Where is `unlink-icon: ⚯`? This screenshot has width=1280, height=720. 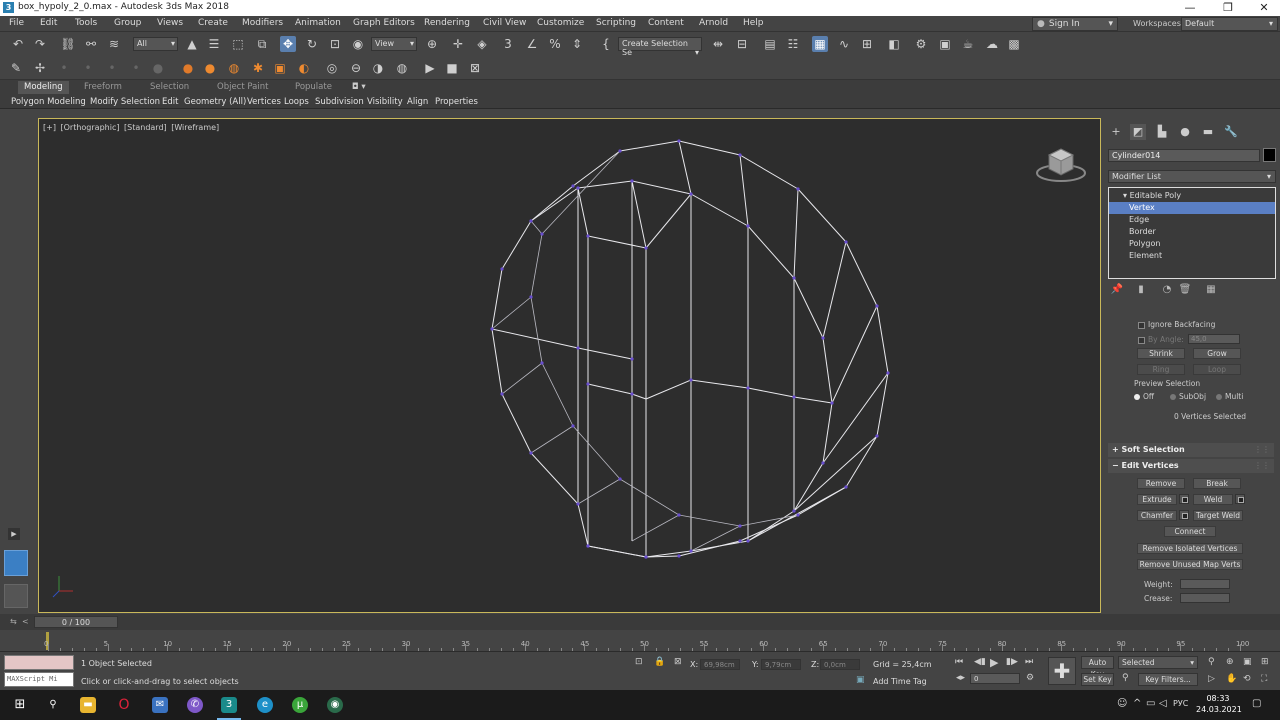
unlink-icon: ⚯ is located at coordinates (91, 44).